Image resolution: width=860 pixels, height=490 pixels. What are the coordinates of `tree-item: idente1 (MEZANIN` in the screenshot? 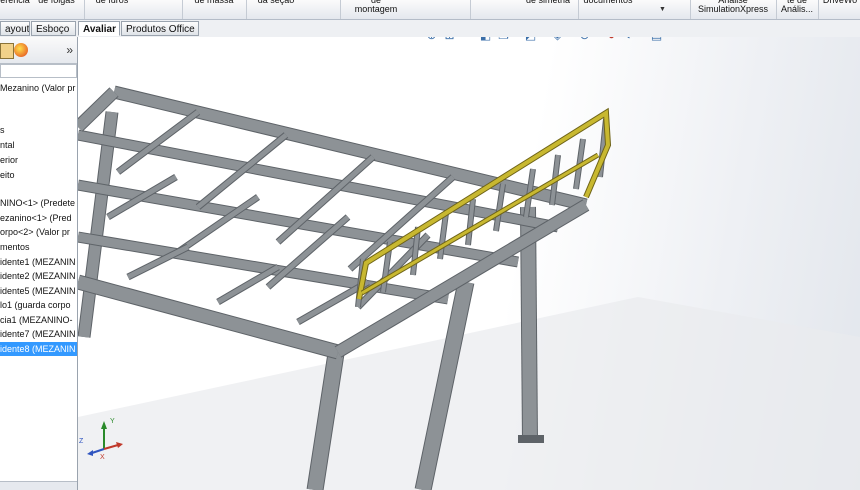 It's located at (38, 262).